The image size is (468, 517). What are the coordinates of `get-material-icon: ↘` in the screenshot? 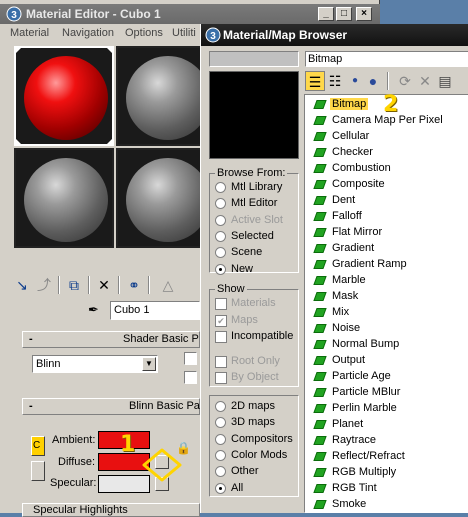 It's located at (22, 285).